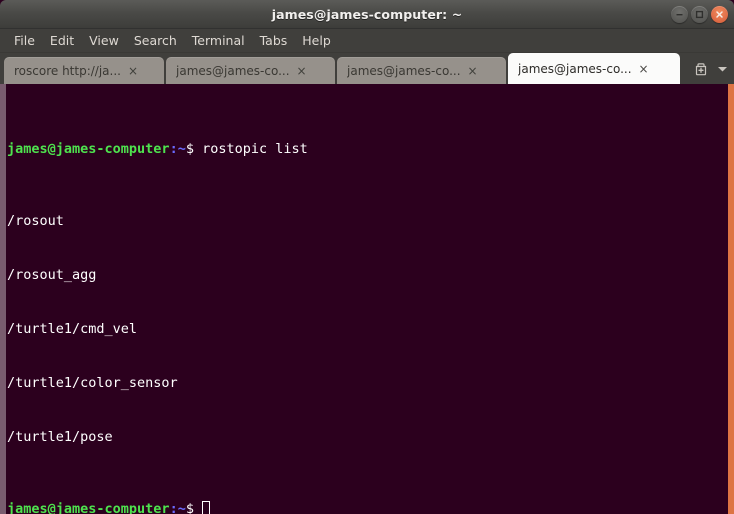 Image resolution: width=734 pixels, height=514 pixels. I want to click on terminal-output-line: /turtle1/color_sensor, so click(92, 383).